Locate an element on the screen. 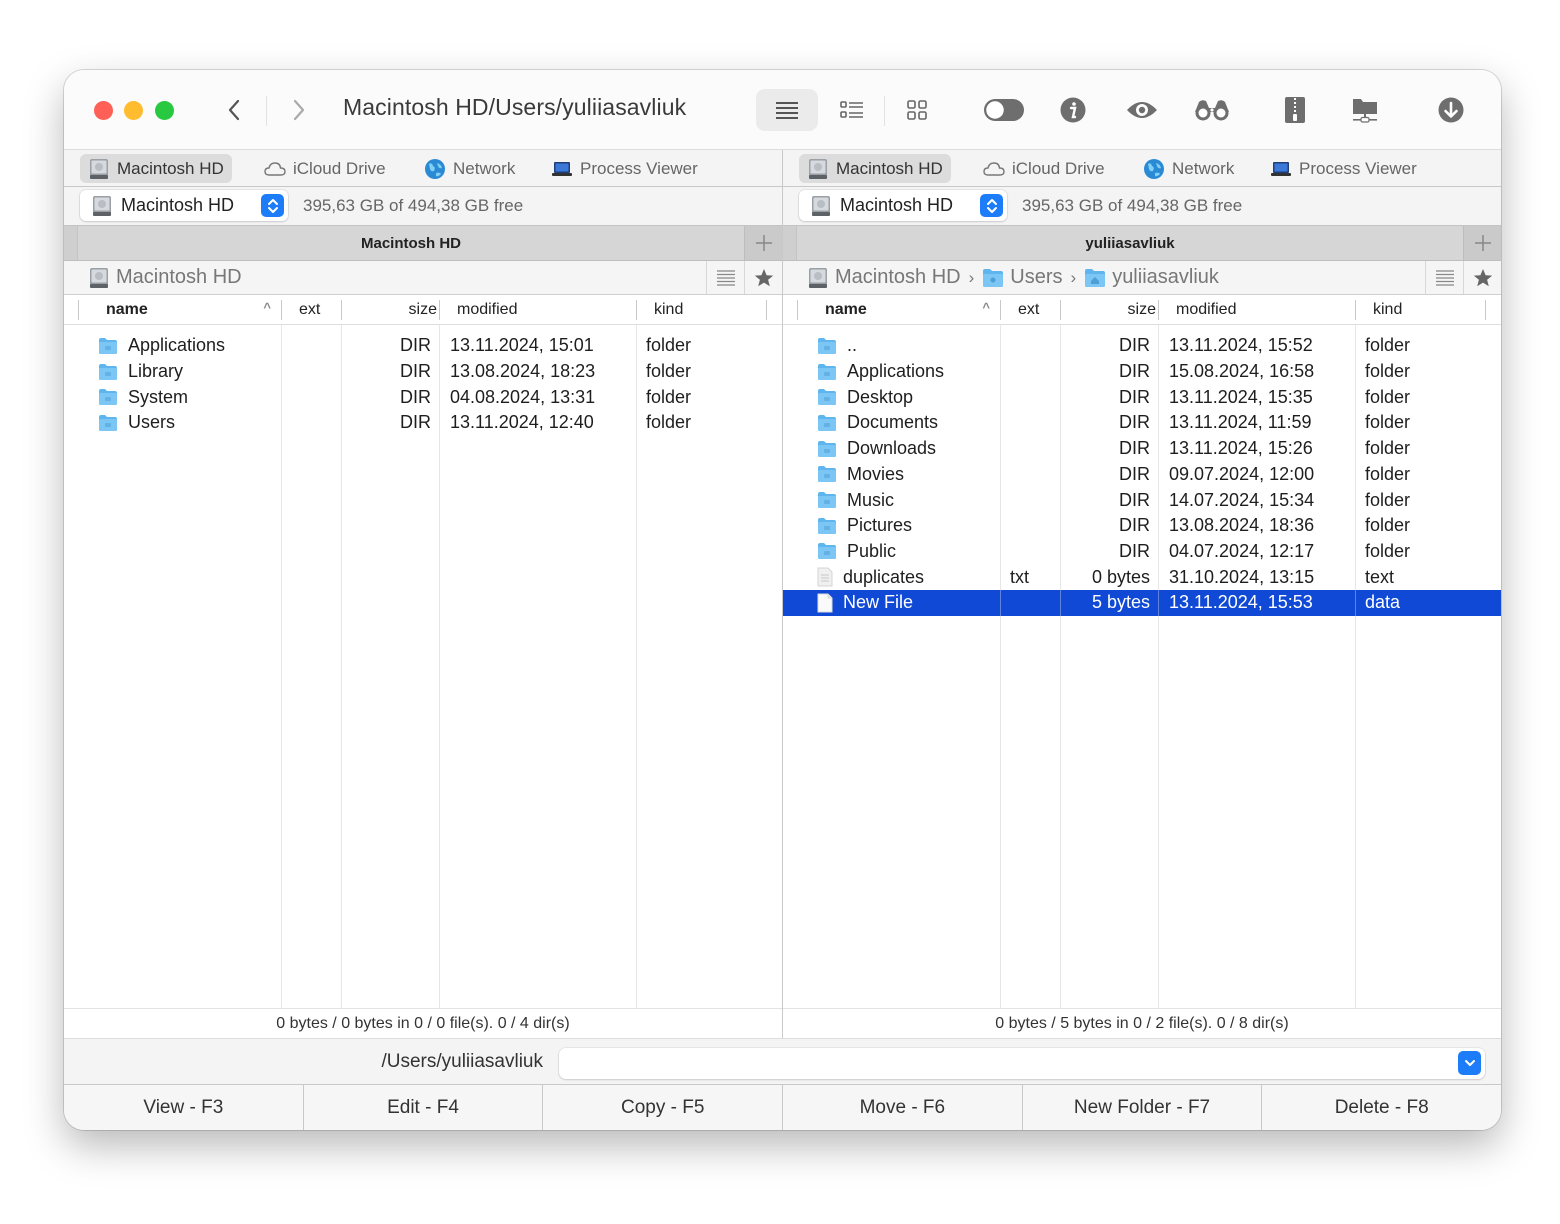  back-button is located at coordinates (234, 110).